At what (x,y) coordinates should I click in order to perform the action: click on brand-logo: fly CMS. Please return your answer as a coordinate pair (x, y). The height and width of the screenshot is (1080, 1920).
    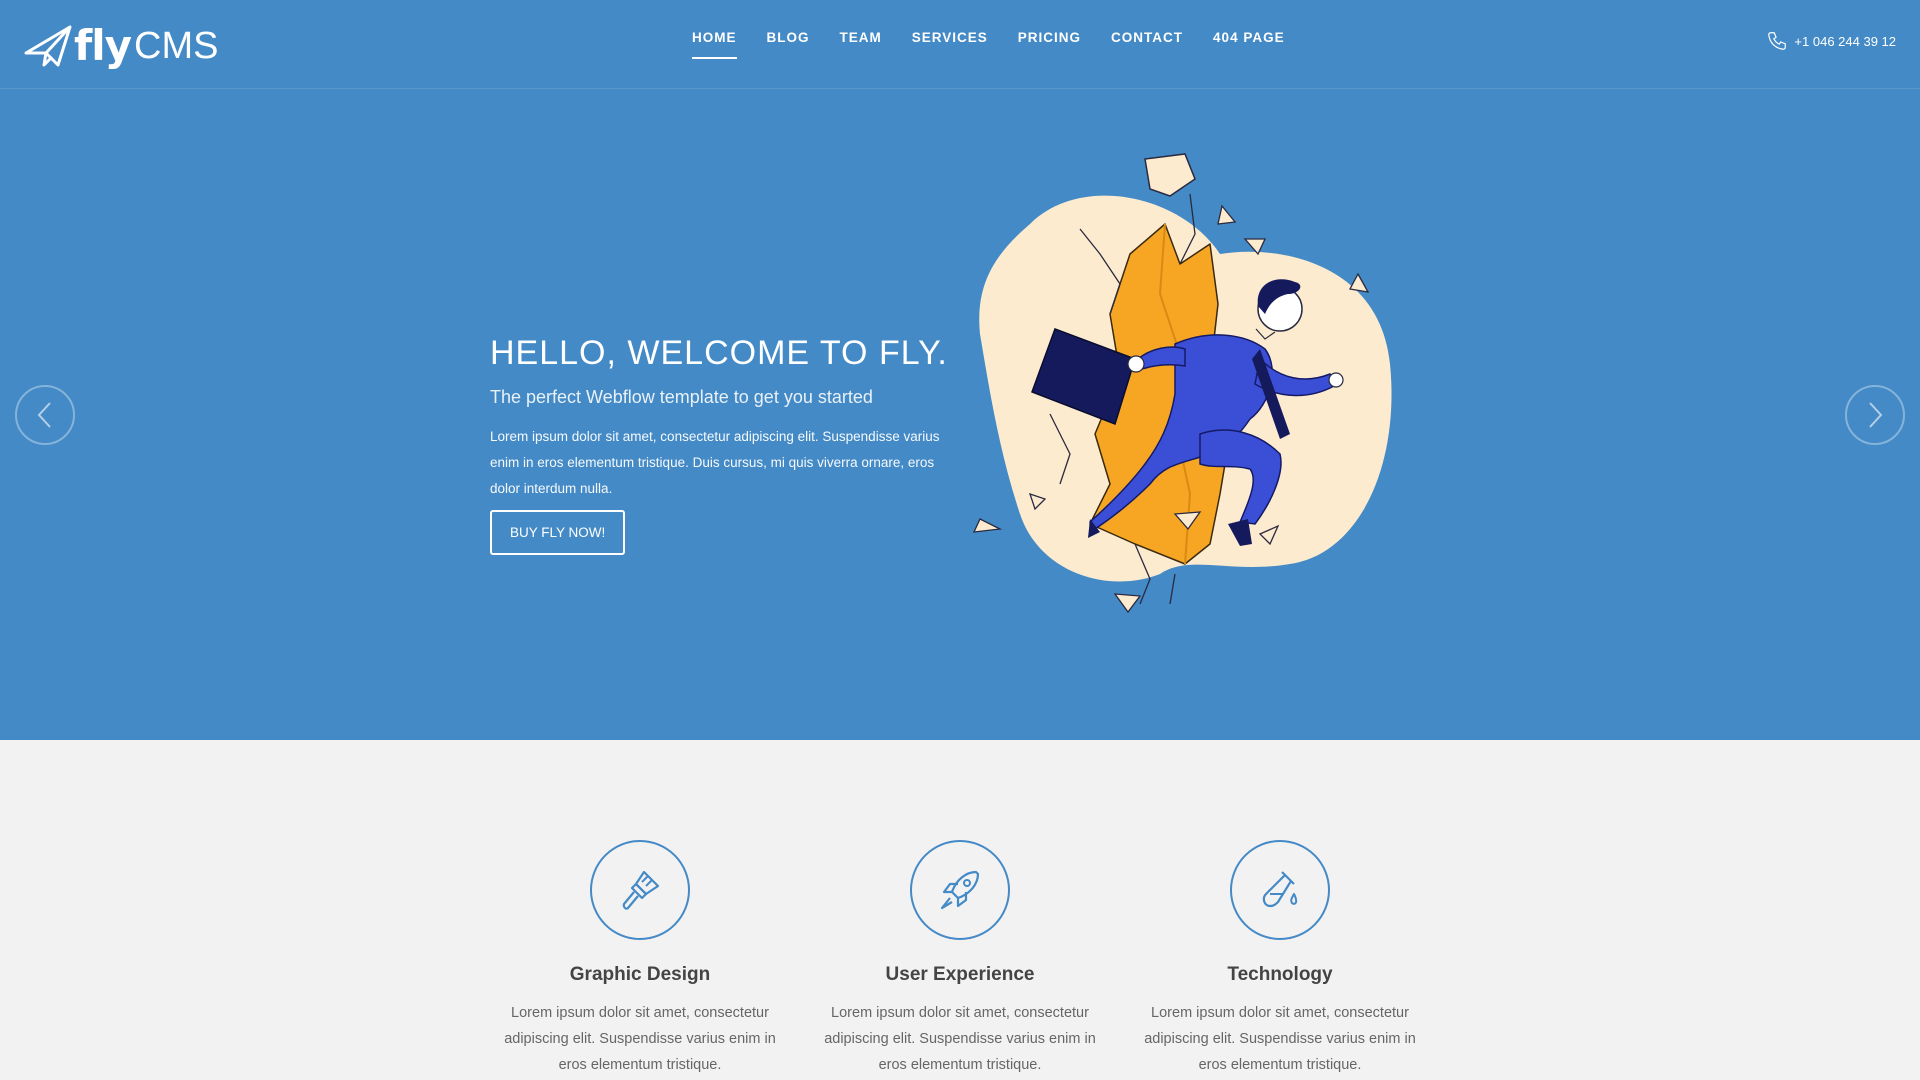
    Looking at the image, I should click on (121, 46).